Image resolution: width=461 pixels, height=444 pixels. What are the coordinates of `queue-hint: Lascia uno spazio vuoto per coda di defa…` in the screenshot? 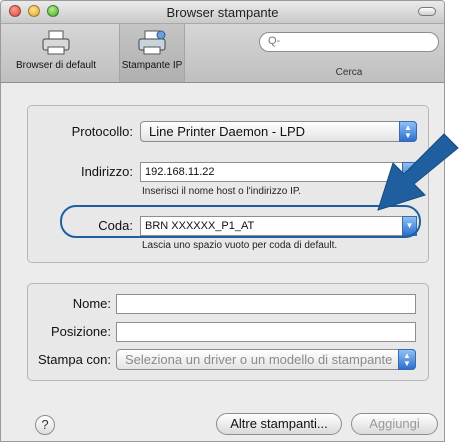 It's located at (240, 245).